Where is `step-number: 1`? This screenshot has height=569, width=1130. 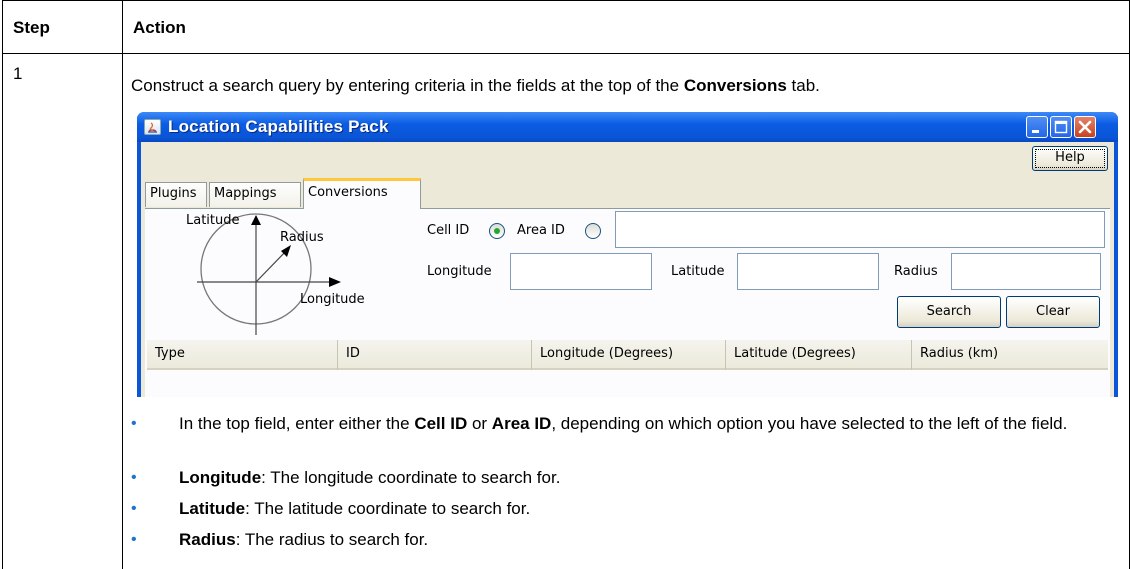
step-number: 1 is located at coordinates (18, 73).